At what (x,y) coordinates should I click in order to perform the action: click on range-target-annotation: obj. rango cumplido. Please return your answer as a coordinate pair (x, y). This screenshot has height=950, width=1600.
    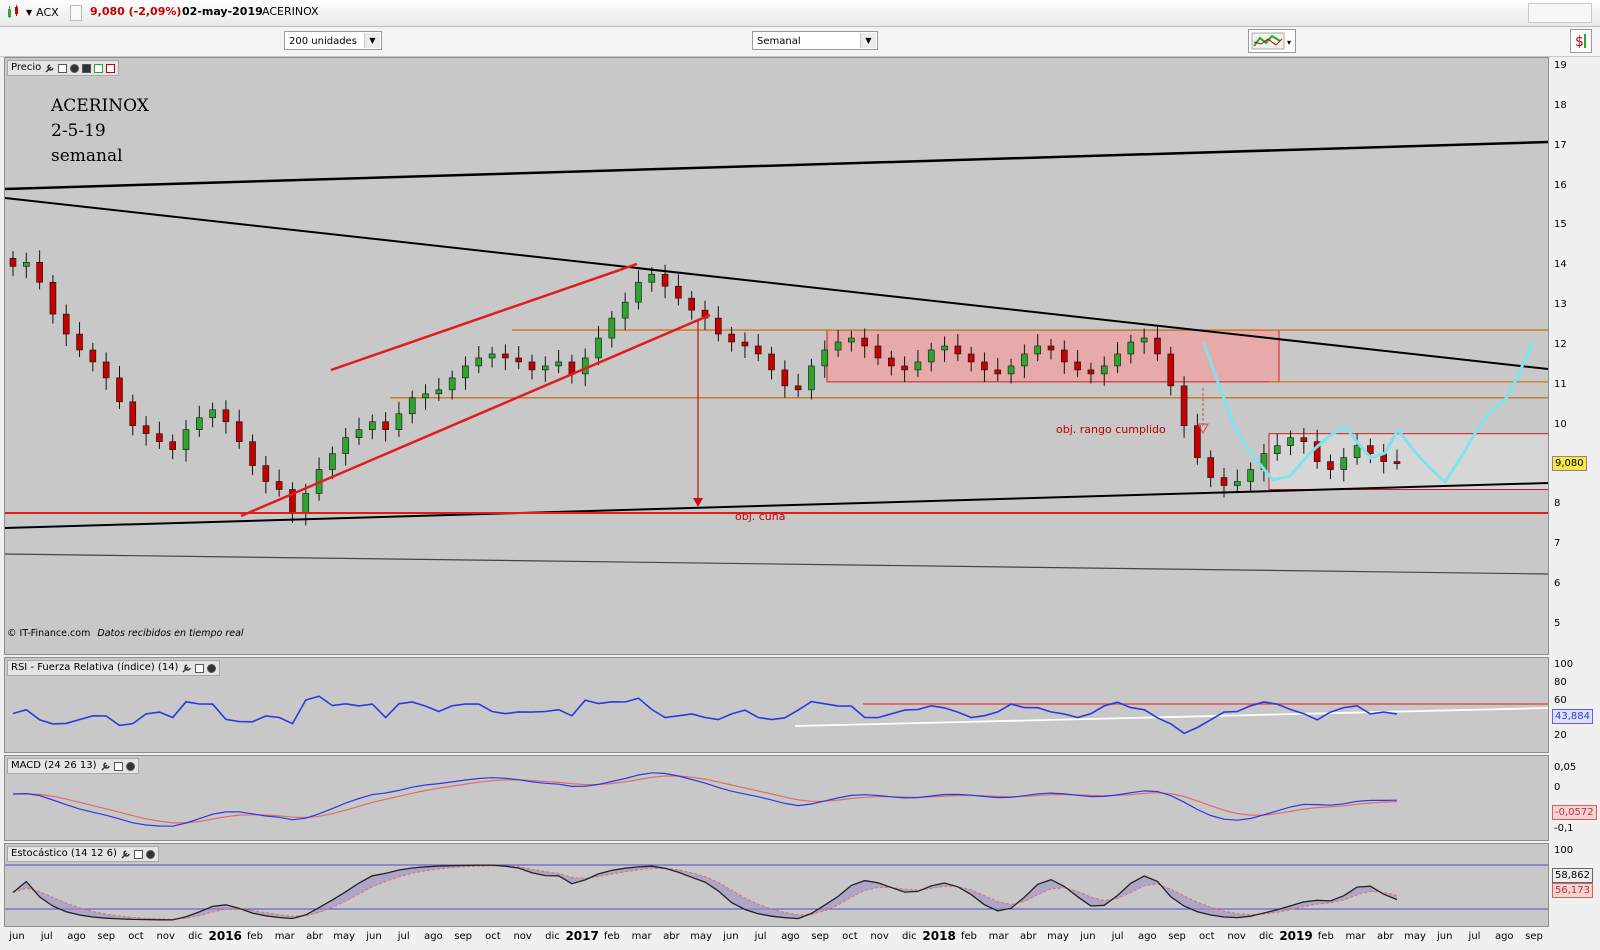
    Looking at the image, I should click on (1111, 429).